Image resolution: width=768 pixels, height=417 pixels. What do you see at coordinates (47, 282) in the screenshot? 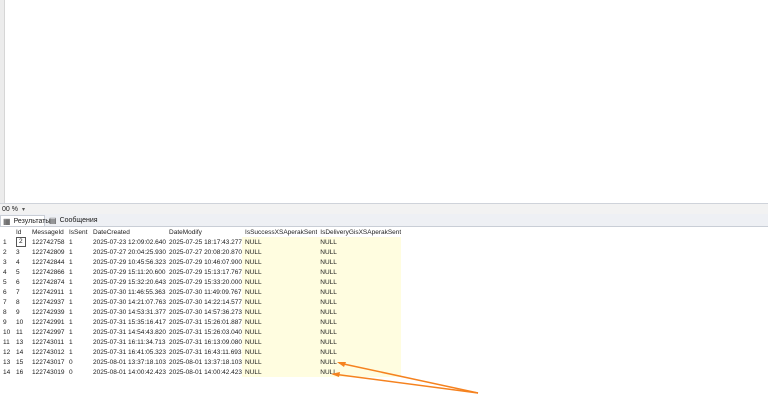
I see `table-cell: 122742874` at bounding box center [47, 282].